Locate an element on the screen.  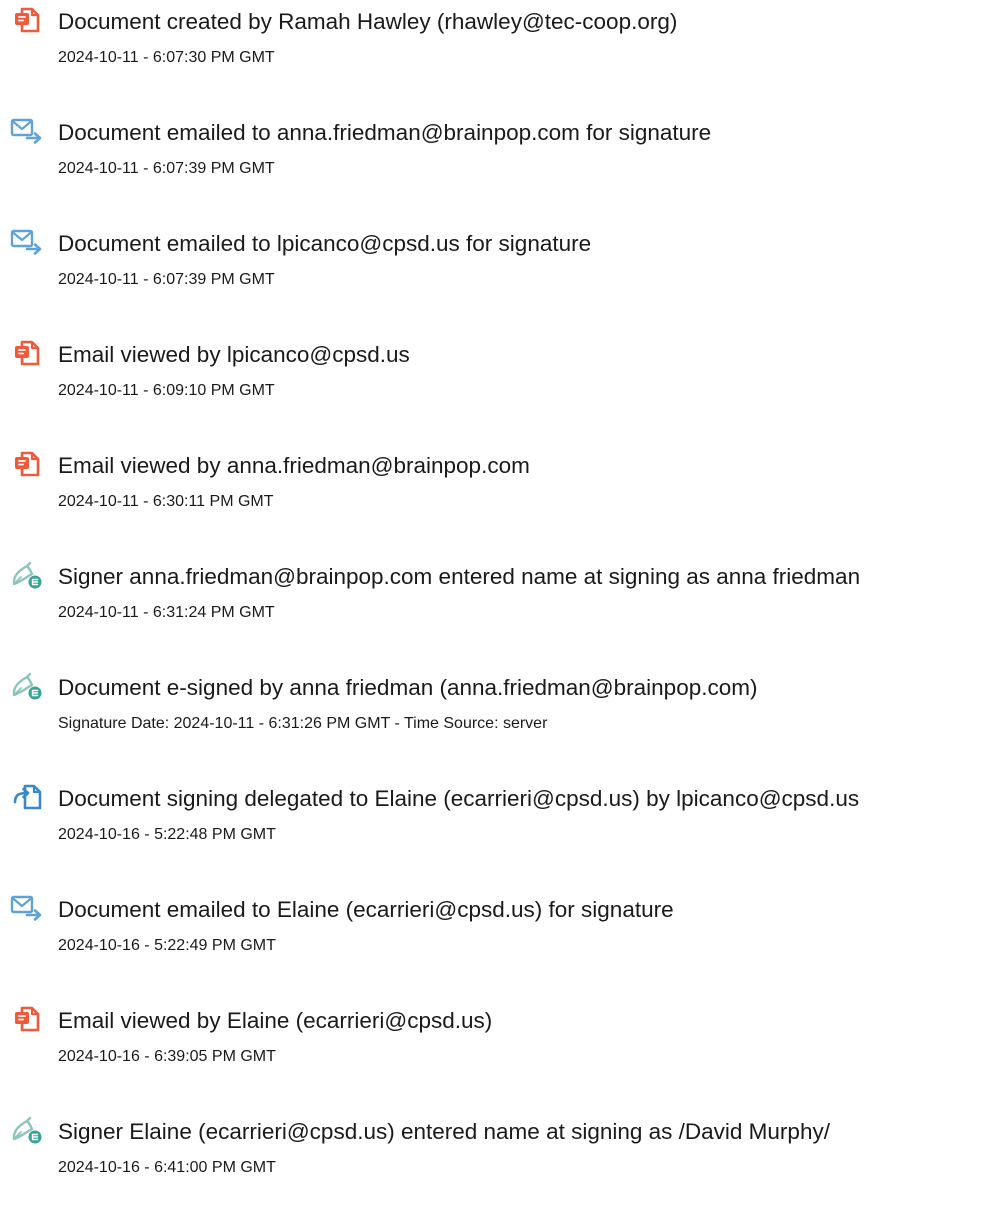
event-timestamp: 2024-10-11 - 6:30:11 PM GMT is located at coordinates (166, 501).